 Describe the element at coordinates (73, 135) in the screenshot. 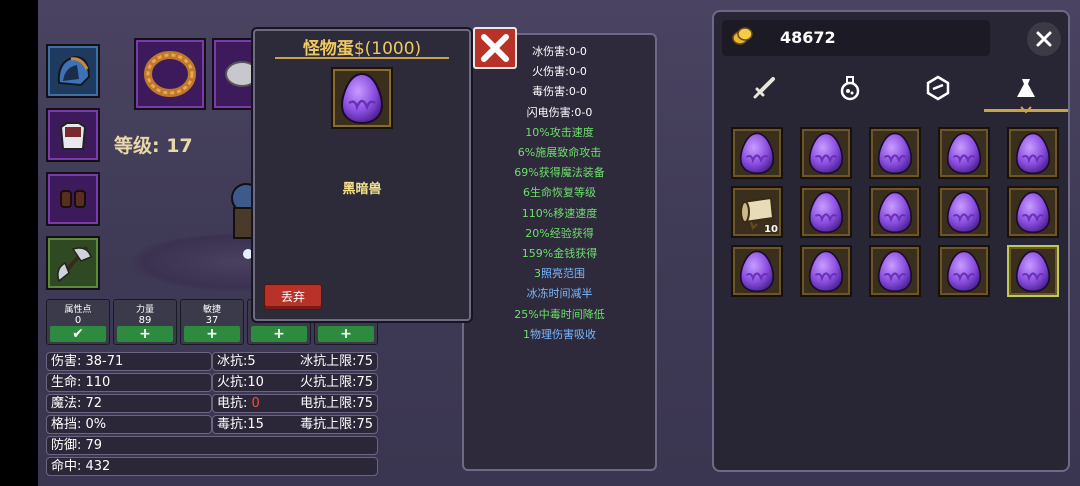

I see `equip-armor-slot` at that location.